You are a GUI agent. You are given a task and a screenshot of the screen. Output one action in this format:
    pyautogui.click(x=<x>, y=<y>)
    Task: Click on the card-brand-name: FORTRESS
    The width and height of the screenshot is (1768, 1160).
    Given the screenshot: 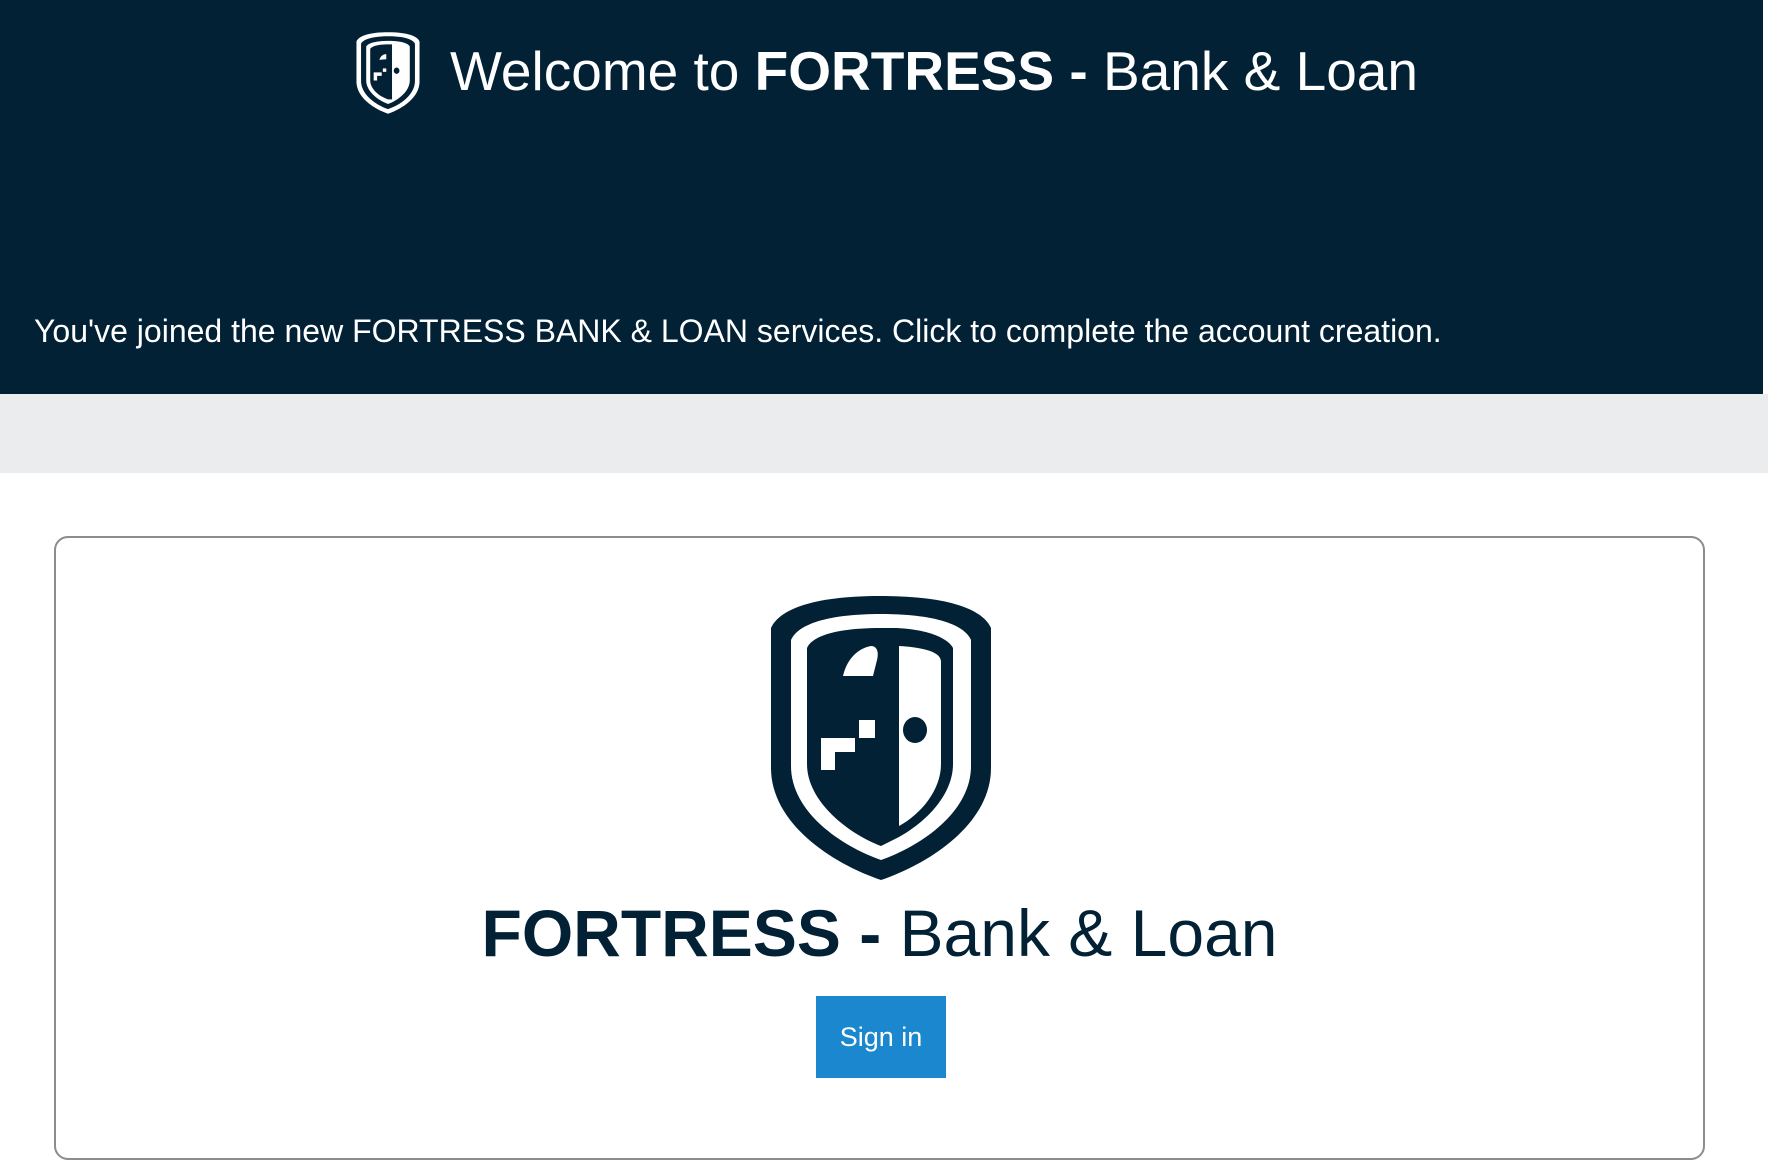 What is the action you would take?
    pyautogui.click(x=661, y=933)
    